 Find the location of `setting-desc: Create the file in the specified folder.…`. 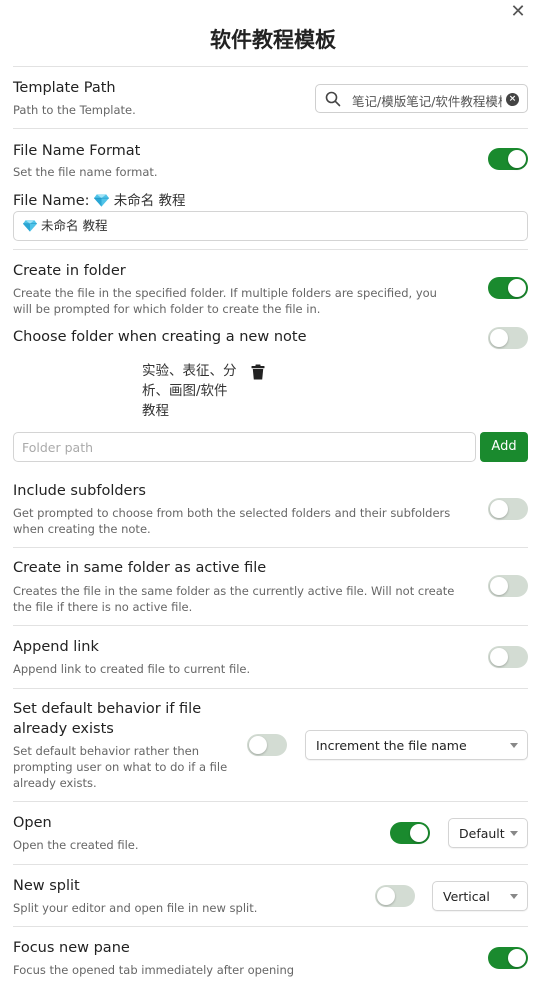

setting-desc: Create the file in the specified folder.… is located at coordinates (225, 301).